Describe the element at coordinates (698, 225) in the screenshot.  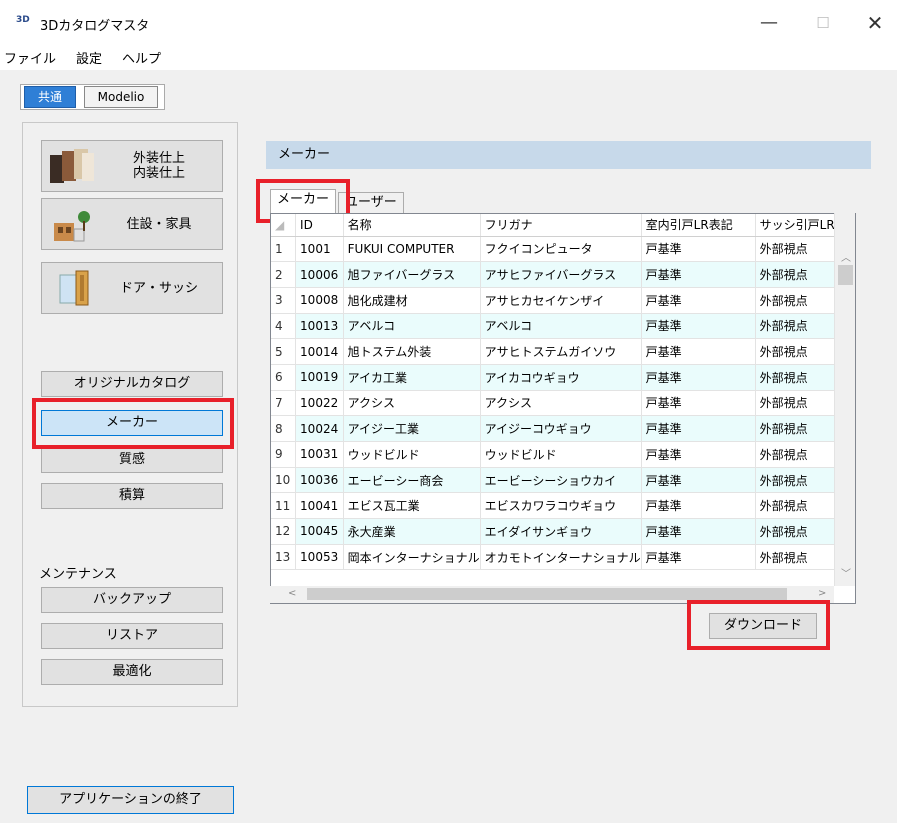
I see `column-header-interior-door-lr: 室内引戸LR表記` at that location.